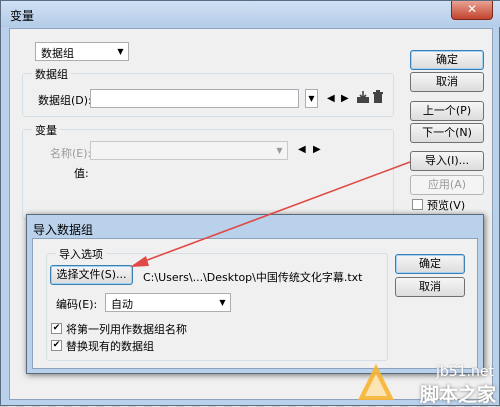 The width and height of the screenshot is (500, 407). I want to click on encoding-select: 自动 ▼, so click(168, 302).